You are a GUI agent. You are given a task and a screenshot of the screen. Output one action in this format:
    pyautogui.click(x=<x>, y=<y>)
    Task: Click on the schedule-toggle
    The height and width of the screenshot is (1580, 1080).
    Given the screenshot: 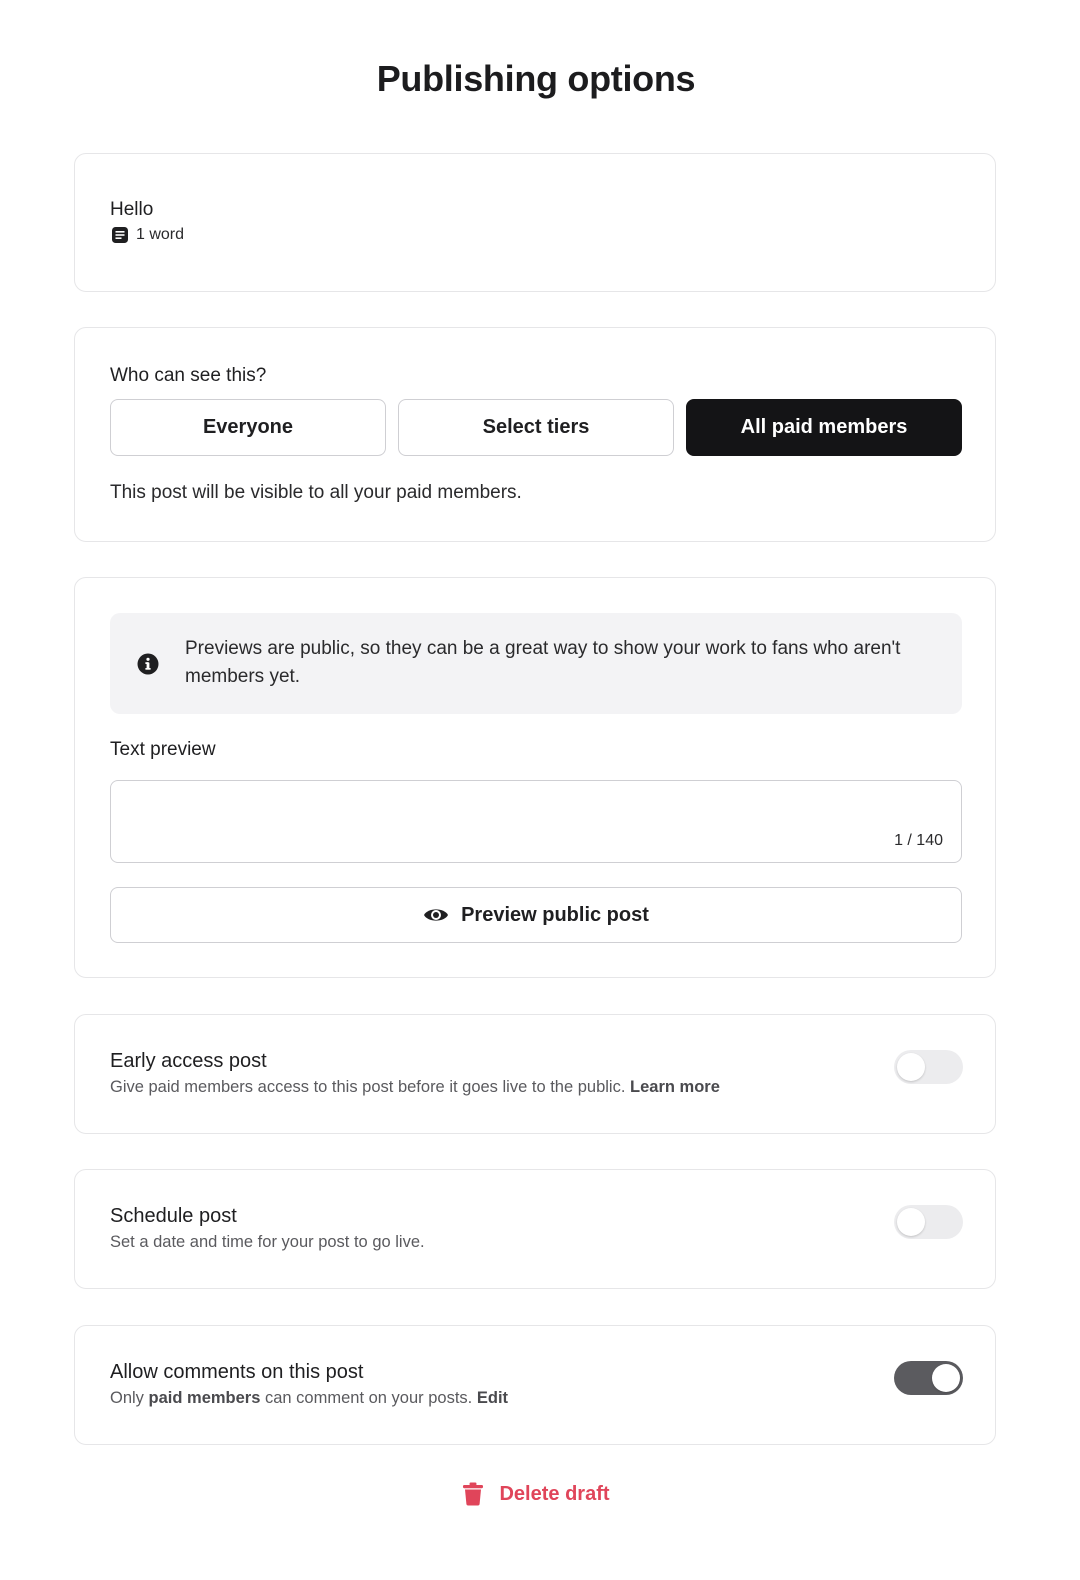 What is the action you would take?
    pyautogui.click(x=928, y=1222)
    